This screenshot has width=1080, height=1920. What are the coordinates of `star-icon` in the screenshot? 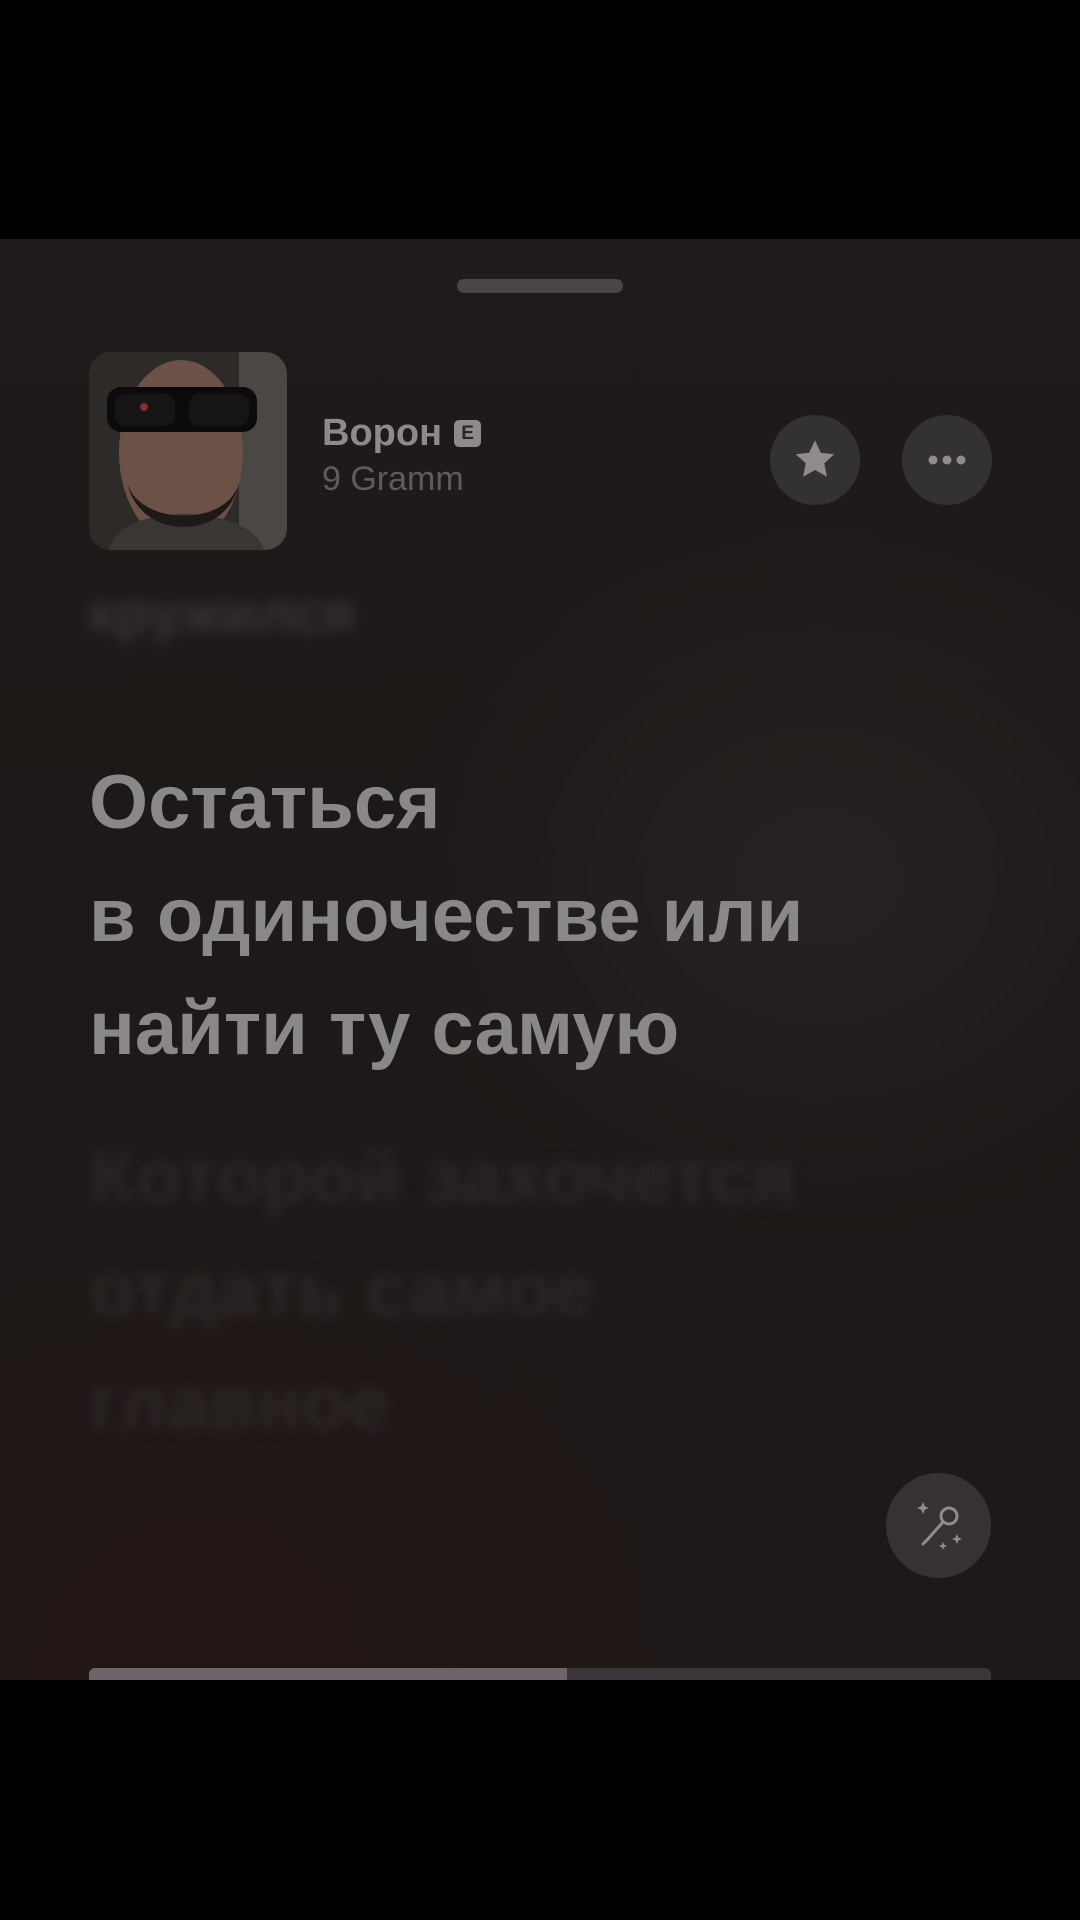 It's located at (815, 458).